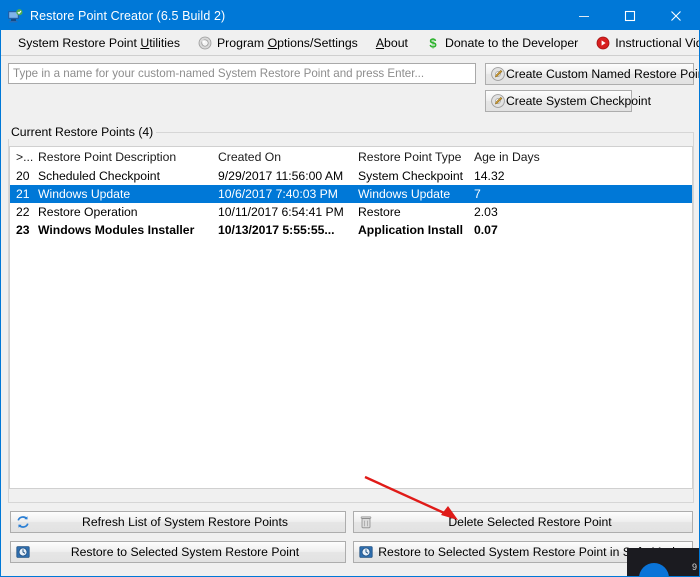  What do you see at coordinates (128, 15) in the screenshot?
I see `window-title: Restore Point Creator (6.5 Build 2)` at bounding box center [128, 15].